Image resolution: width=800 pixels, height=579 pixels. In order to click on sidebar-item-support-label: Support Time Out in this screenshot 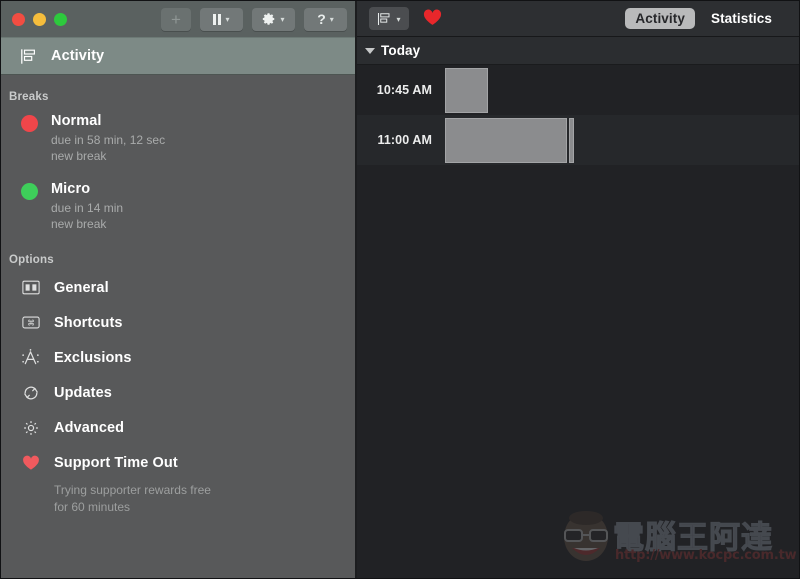, I will do `click(116, 462)`.